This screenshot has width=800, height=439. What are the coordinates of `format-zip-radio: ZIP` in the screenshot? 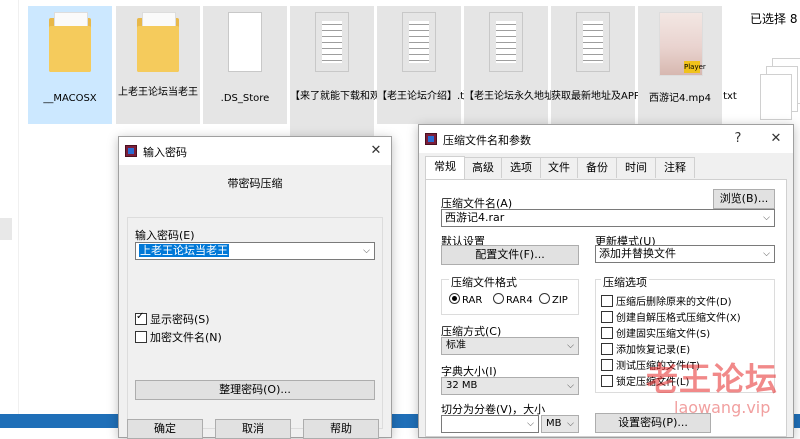 It's located at (553, 299).